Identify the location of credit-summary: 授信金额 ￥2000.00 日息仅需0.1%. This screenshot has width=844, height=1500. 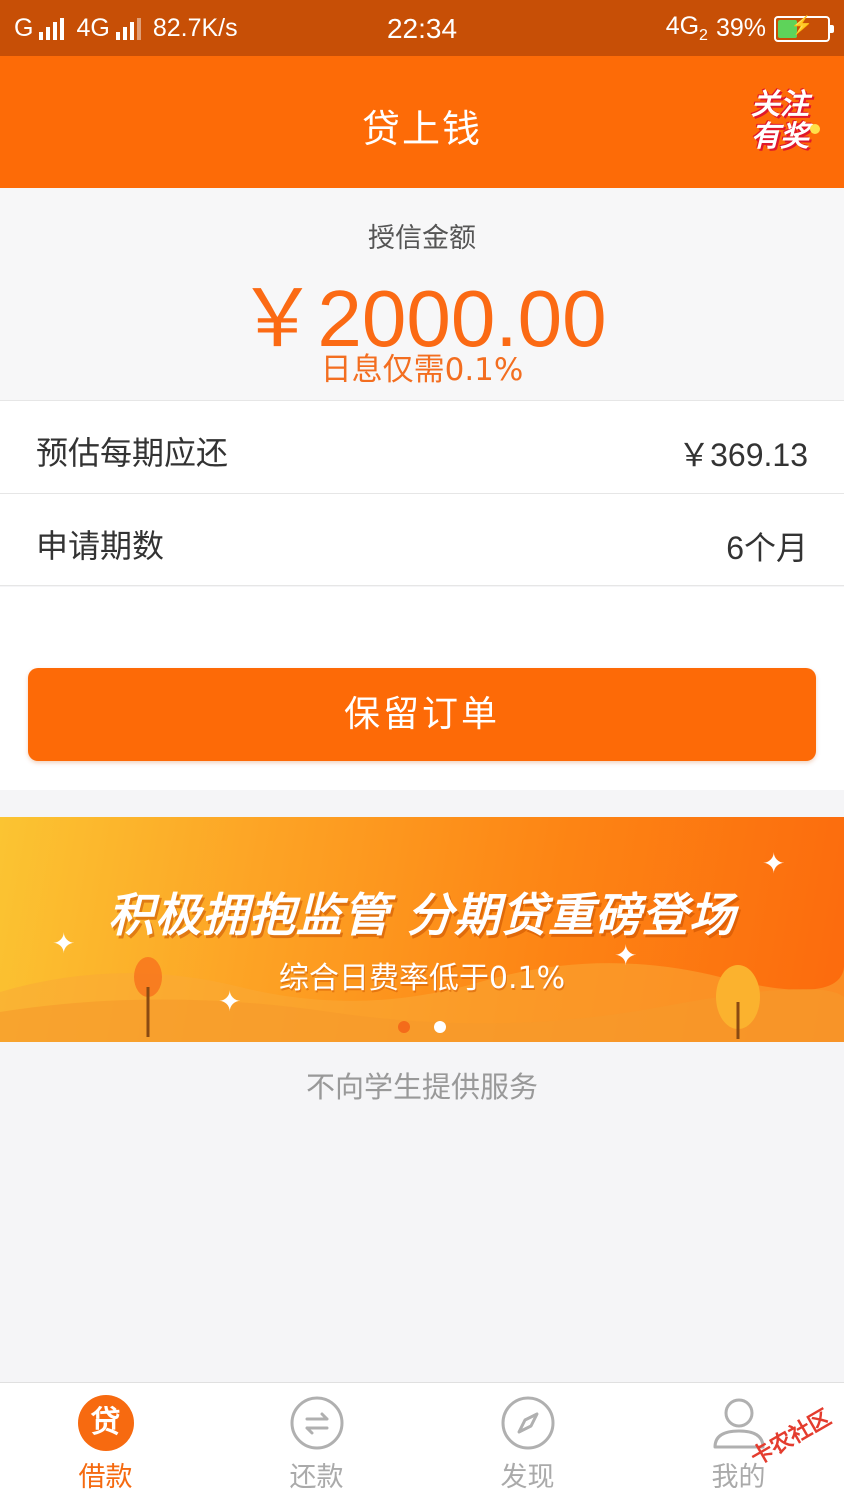
(422, 294).